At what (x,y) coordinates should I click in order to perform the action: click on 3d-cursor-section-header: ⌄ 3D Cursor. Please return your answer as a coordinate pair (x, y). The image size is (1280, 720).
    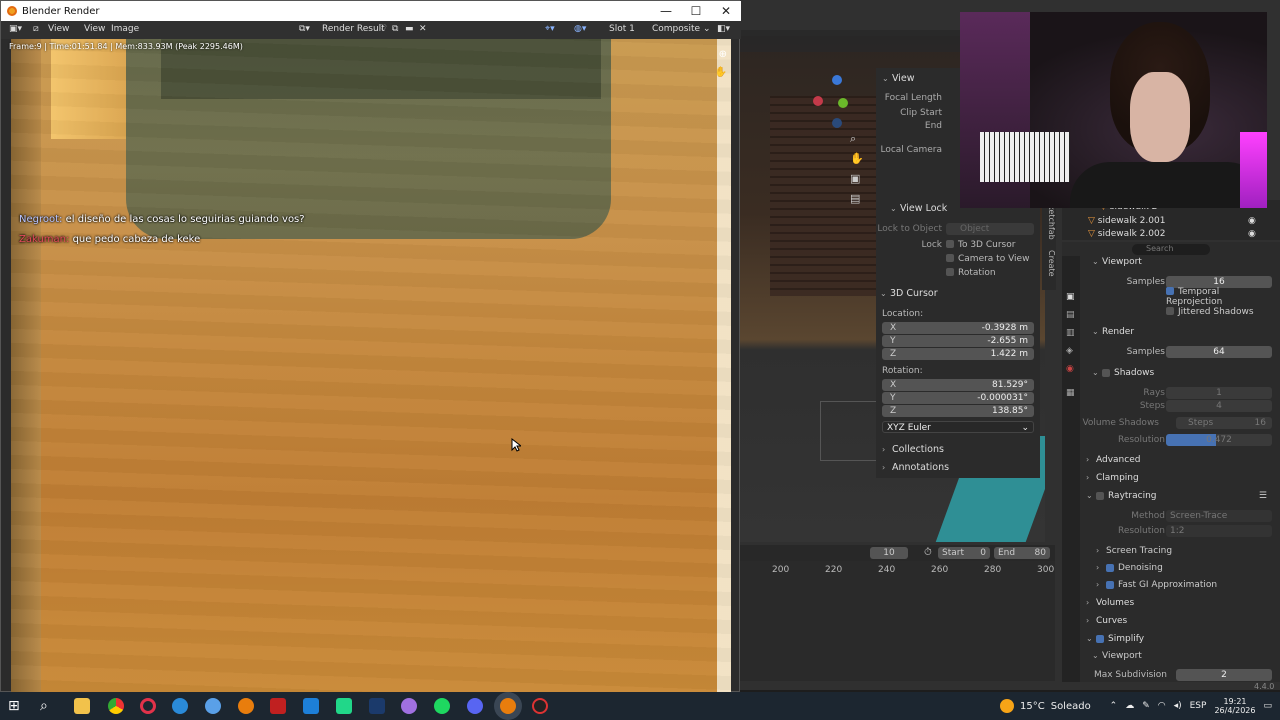
    Looking at the image, I should click on (958, 293).